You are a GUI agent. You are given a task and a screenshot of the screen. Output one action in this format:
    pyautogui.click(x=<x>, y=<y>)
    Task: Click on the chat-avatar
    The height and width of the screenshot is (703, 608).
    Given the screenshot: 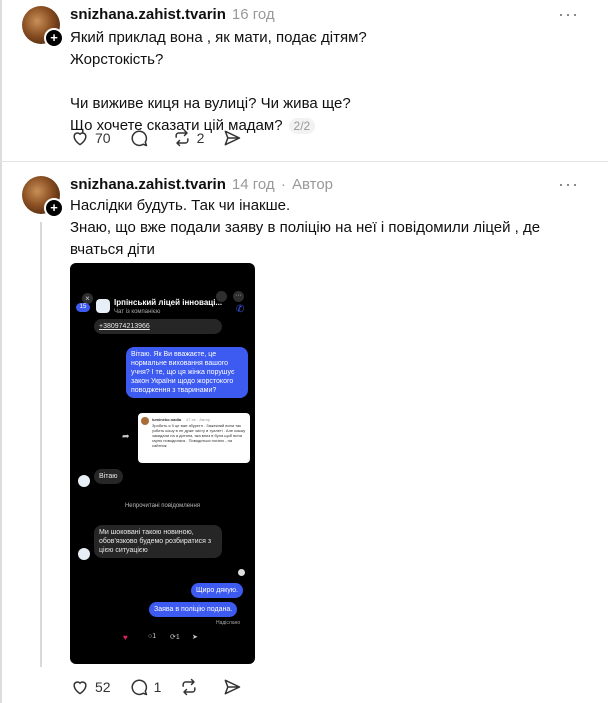 What is the action you would take?
    pyautogui.click(x=103, y=306)
    